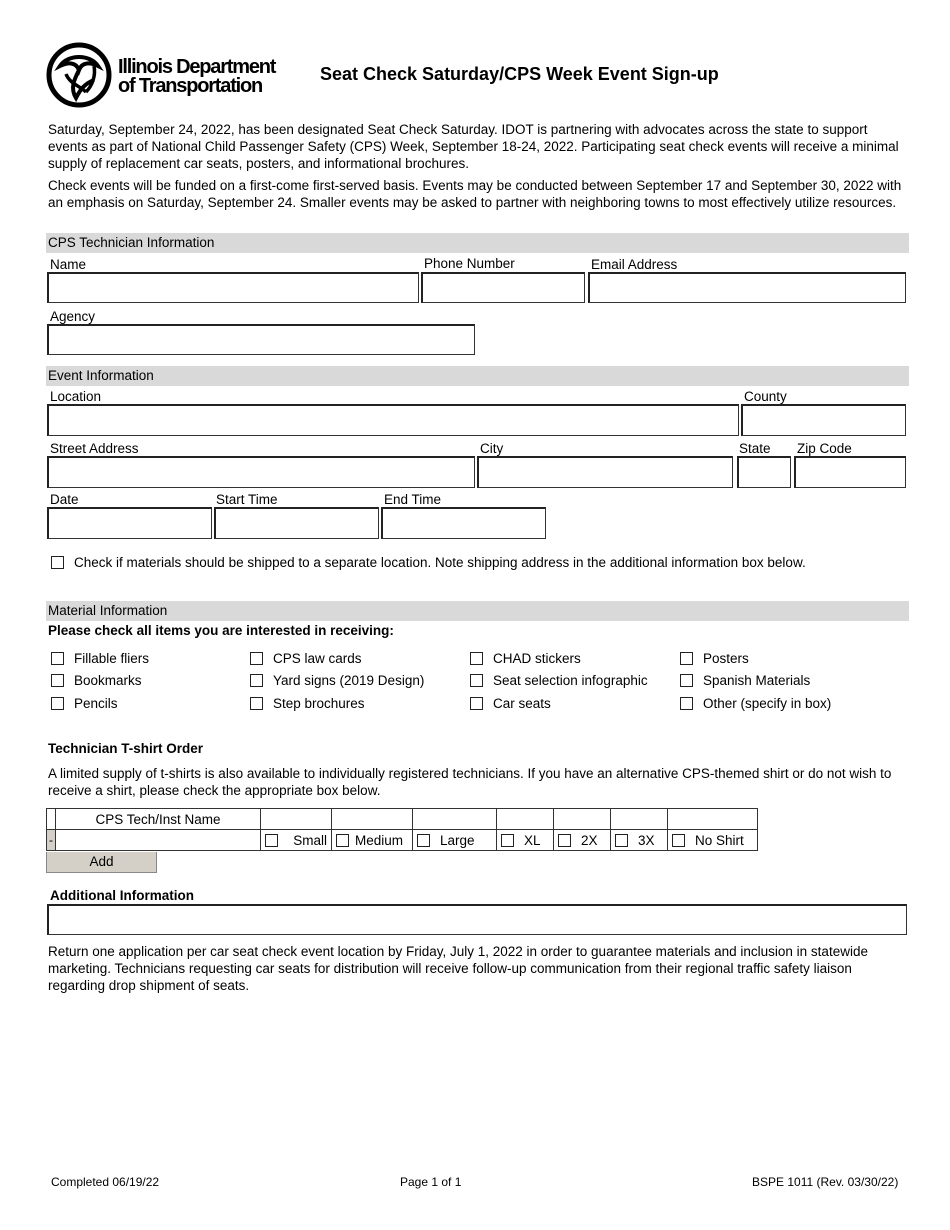 The height and width of the screenshot is (1230, 950). I want to click on material-label: CHAD stickers, so click(537, 658).